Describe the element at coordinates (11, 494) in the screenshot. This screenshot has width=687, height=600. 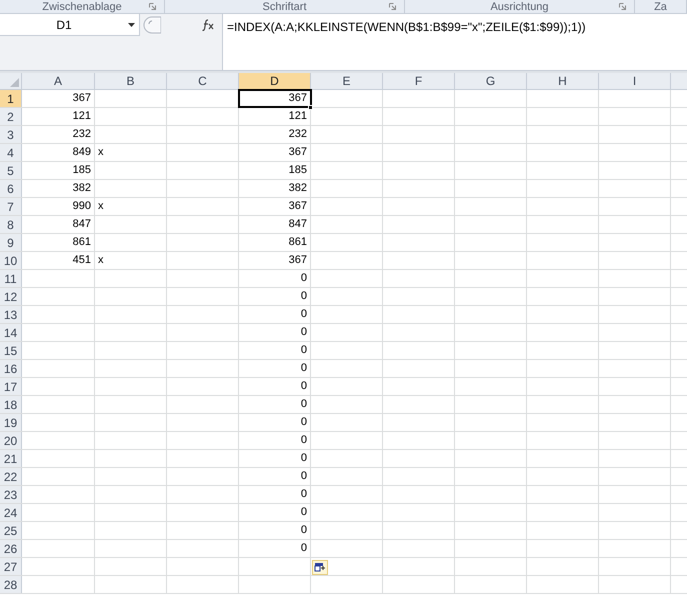
I see `row-header: 23` at that location.